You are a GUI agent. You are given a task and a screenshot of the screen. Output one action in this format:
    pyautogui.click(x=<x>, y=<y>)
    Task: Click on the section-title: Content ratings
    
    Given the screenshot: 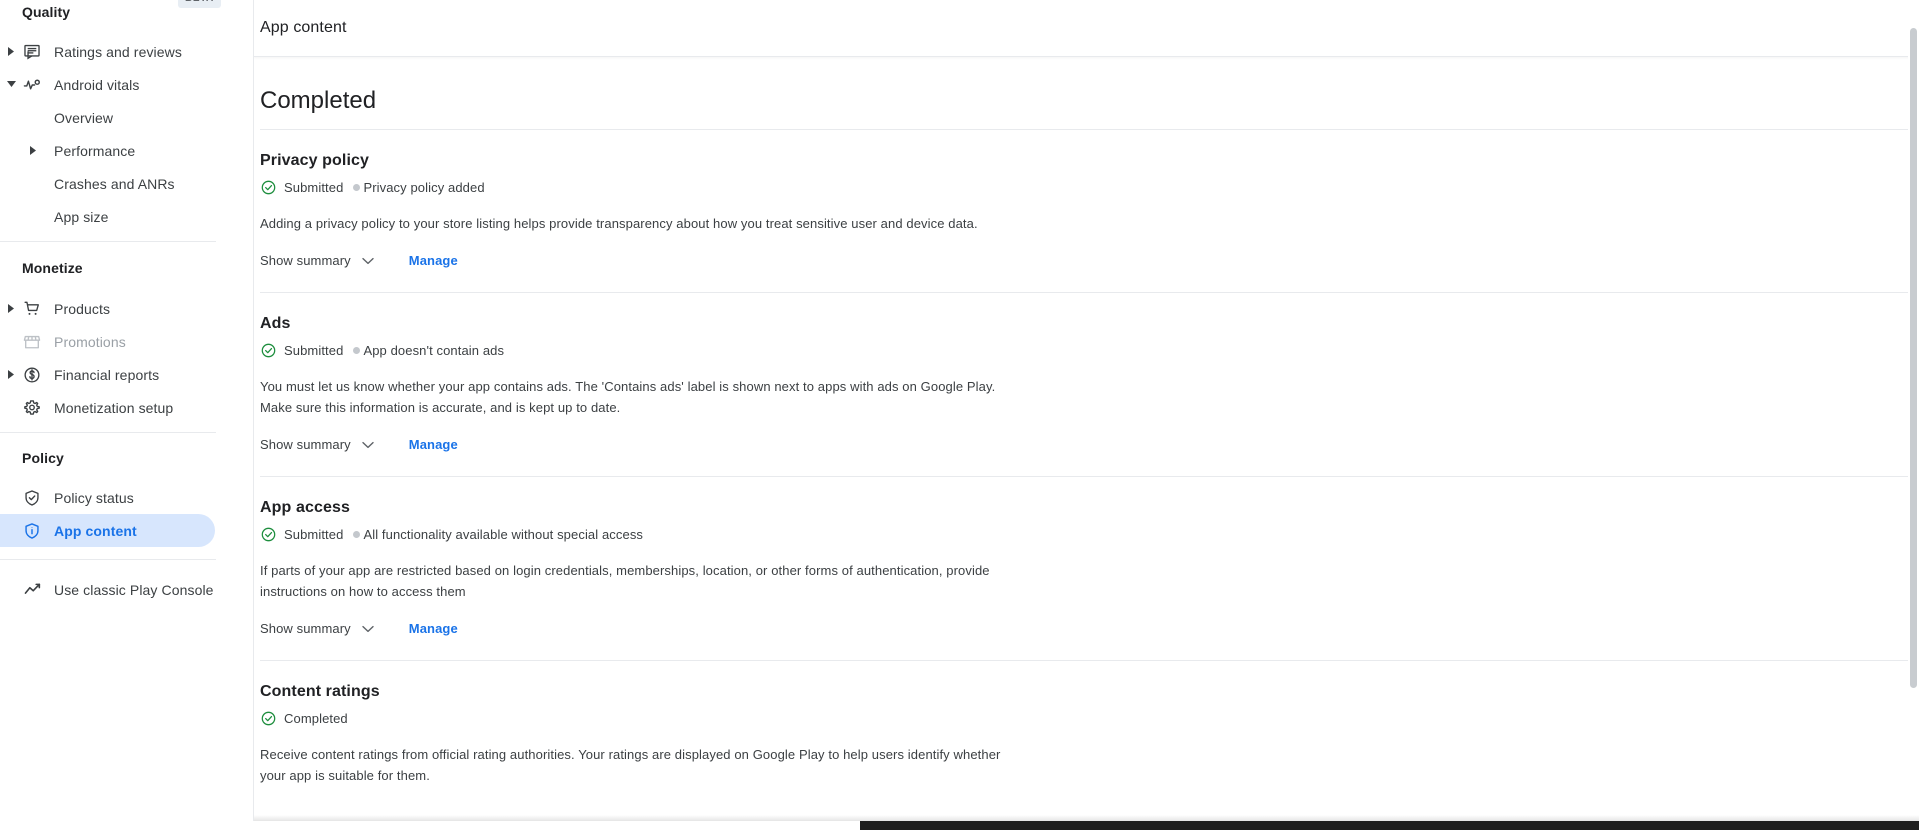 What is the action you would take?
    pyautogui.click(x=320, y=691)
    